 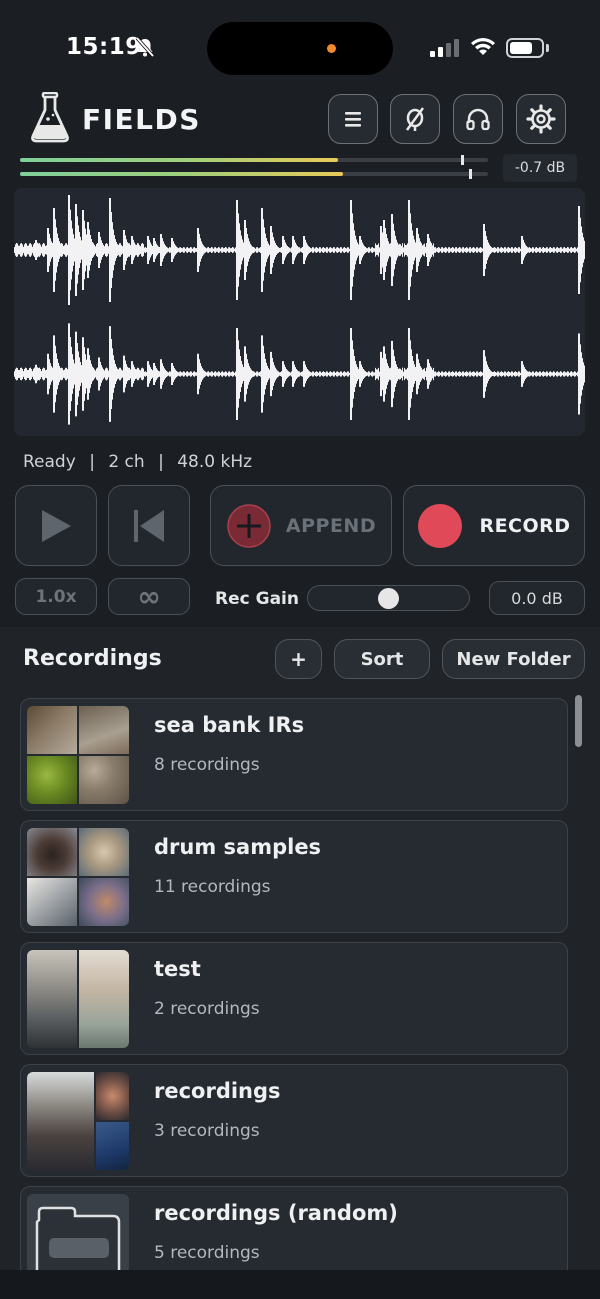 I want to click on record-button: RECORD, so click(x=494, y=525).